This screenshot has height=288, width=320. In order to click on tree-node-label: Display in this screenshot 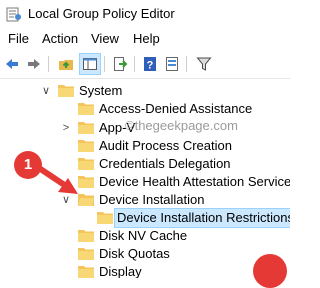, I will do `click(120, 271)`.